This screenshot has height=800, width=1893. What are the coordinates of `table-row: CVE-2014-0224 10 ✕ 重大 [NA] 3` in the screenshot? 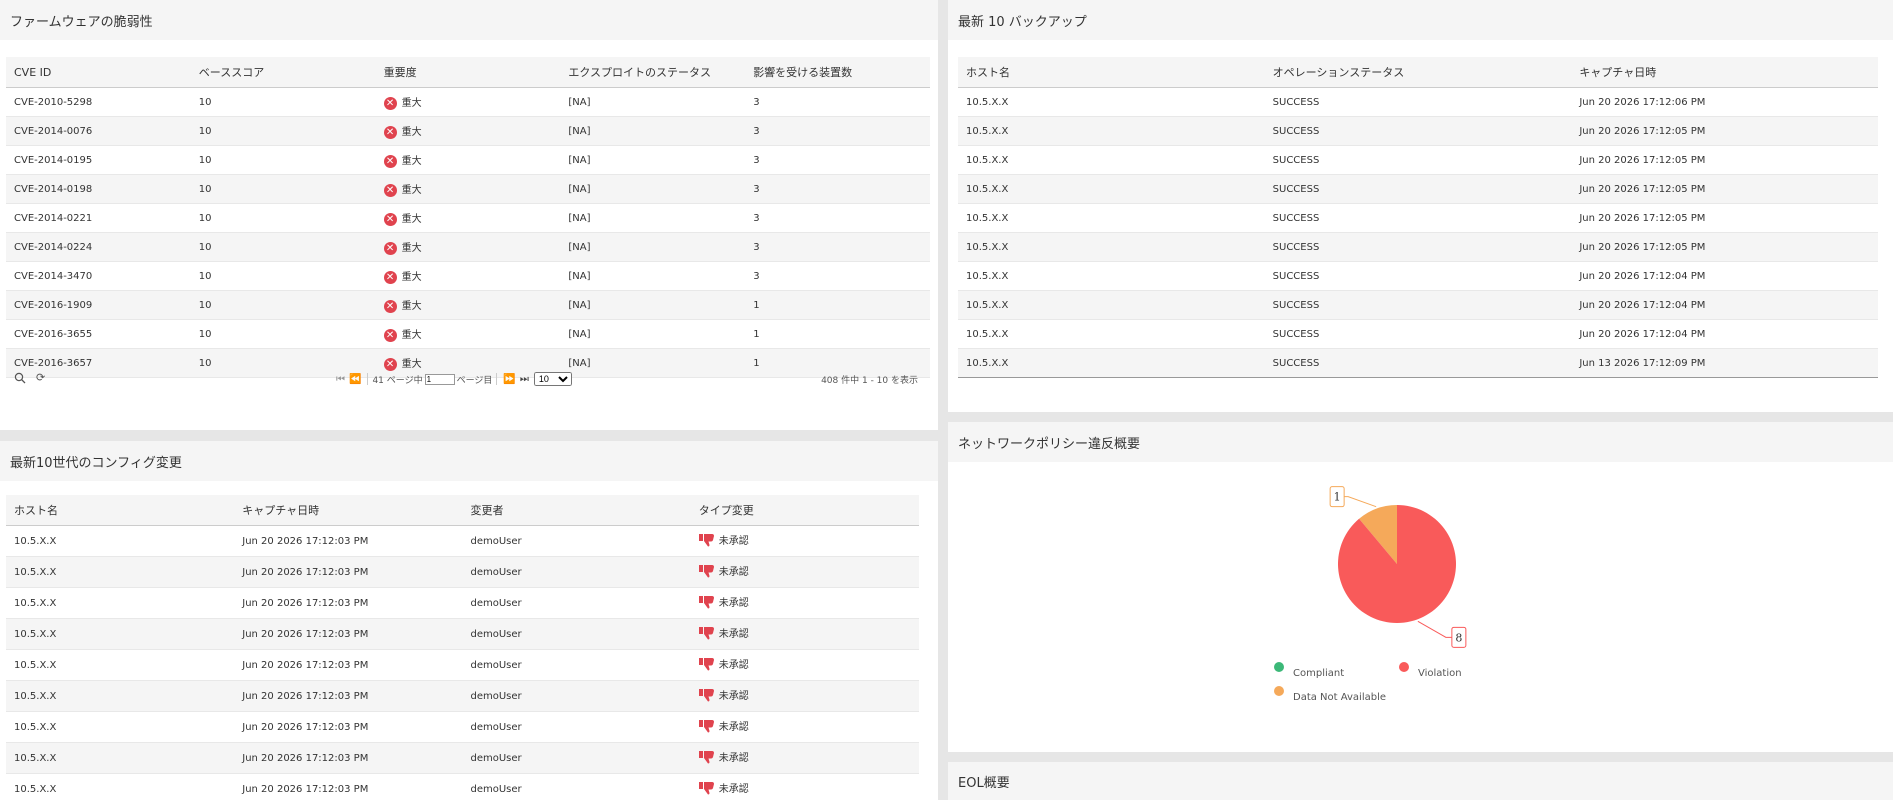 It's located at (468, 247).